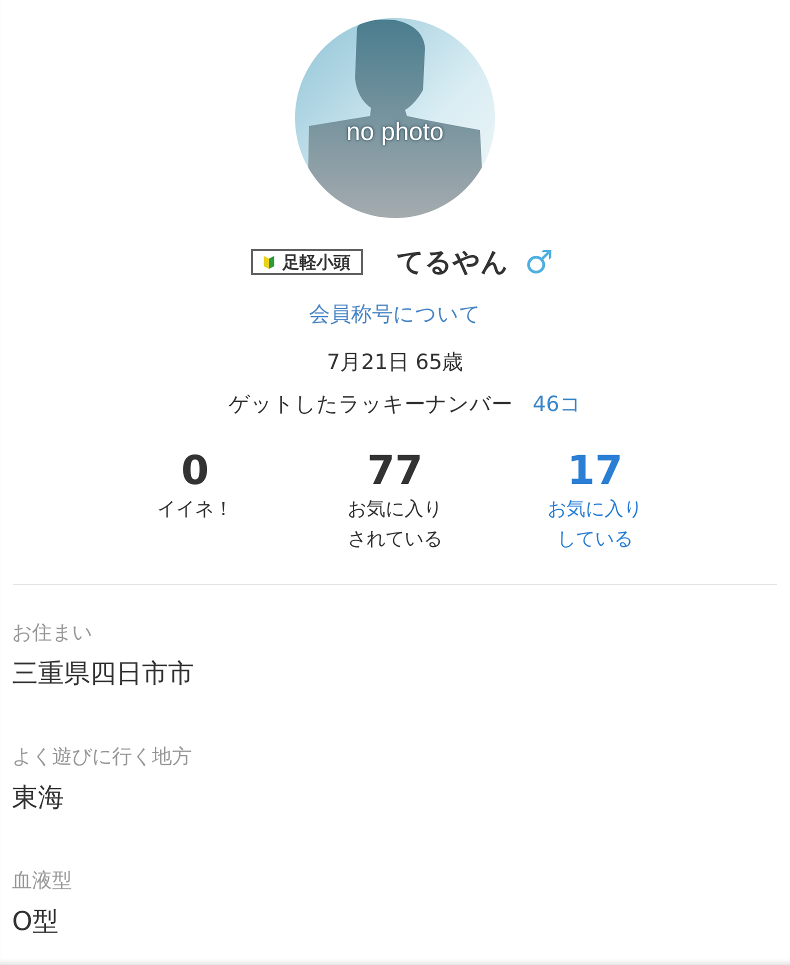 The width and height of the screenshot is (790, 965). Describe the element at coordinates (395, 362) in the screenshot. I see `birthday-age: 7月21日 65歳` at that location.